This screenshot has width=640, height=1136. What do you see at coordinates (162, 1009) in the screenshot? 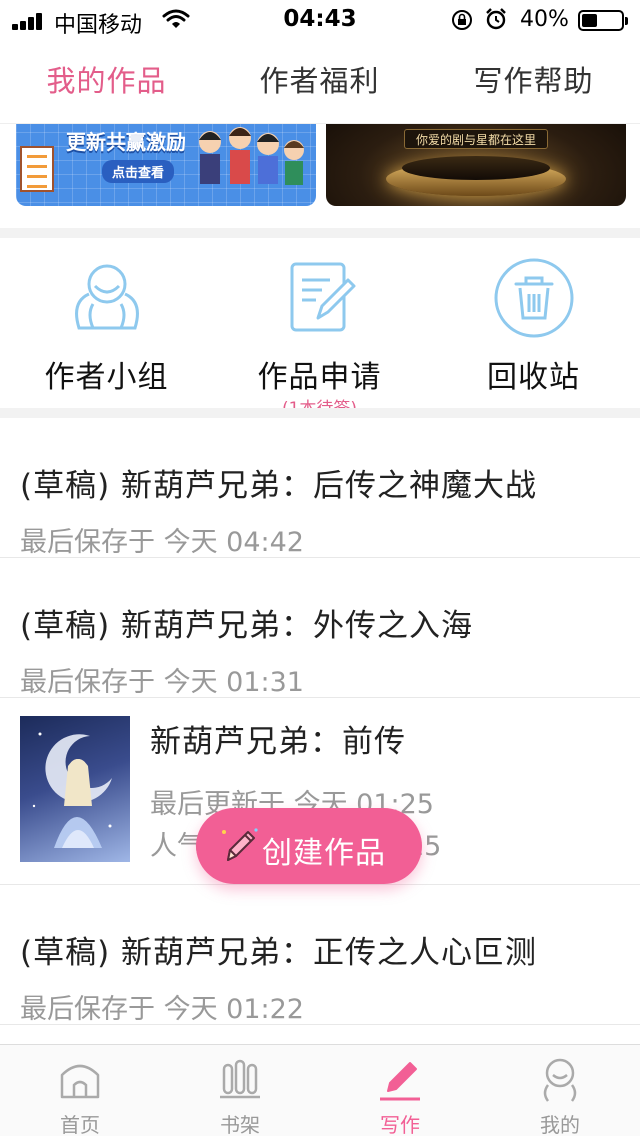
I see `work-saved-time: 最后保存于 今天 01:22` at bounding box center [162, 1009].